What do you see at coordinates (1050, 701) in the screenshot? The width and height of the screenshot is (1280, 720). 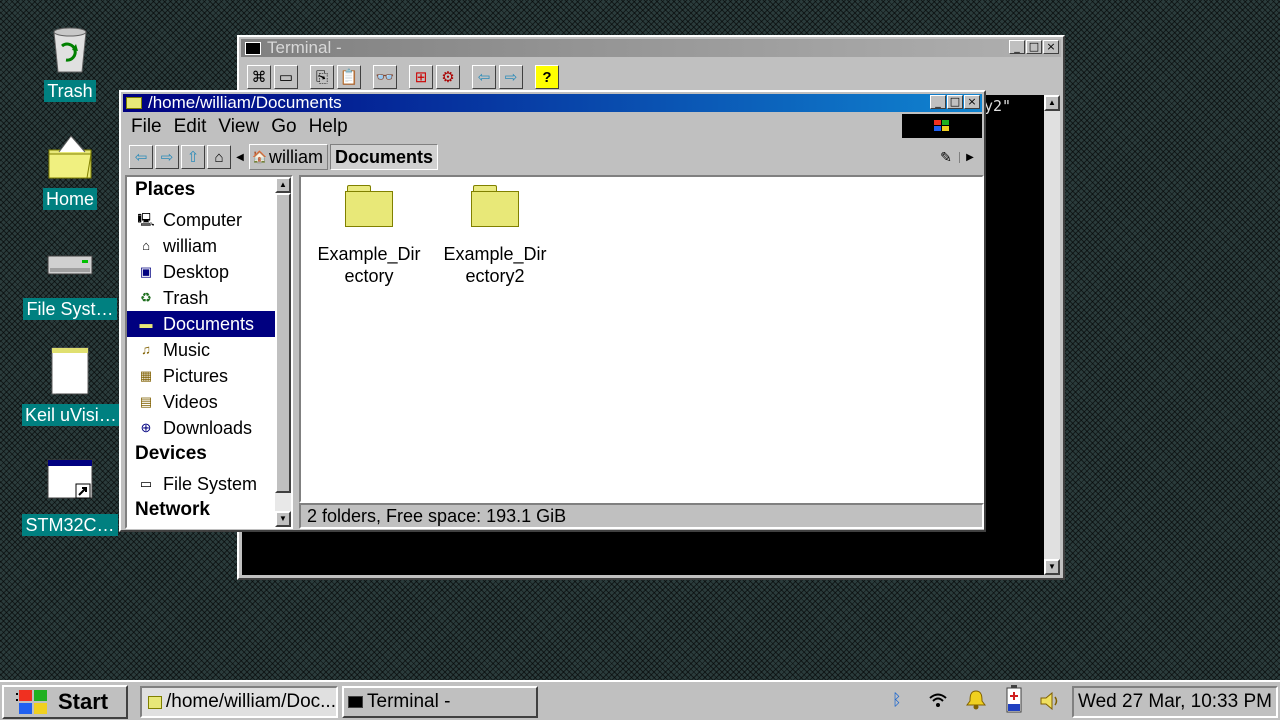 I see `volume-icon` at bounding box center [1050, 701].